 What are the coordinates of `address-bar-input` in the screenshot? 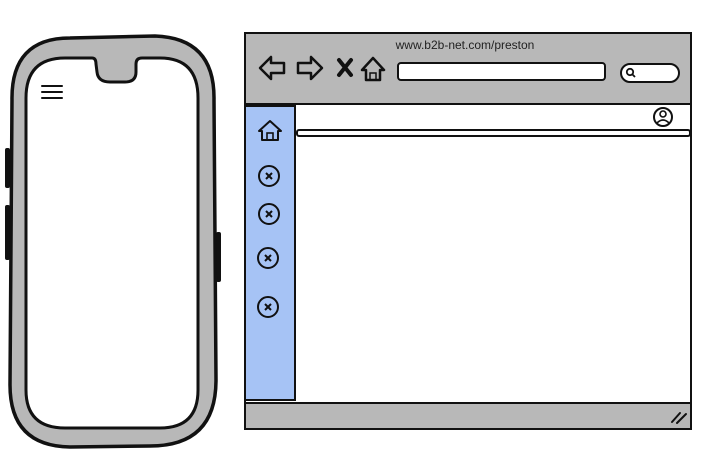 It's located at (501, 71).